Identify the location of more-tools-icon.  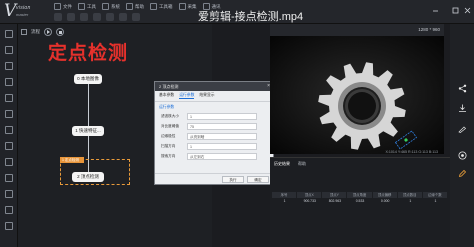
(9, 226).